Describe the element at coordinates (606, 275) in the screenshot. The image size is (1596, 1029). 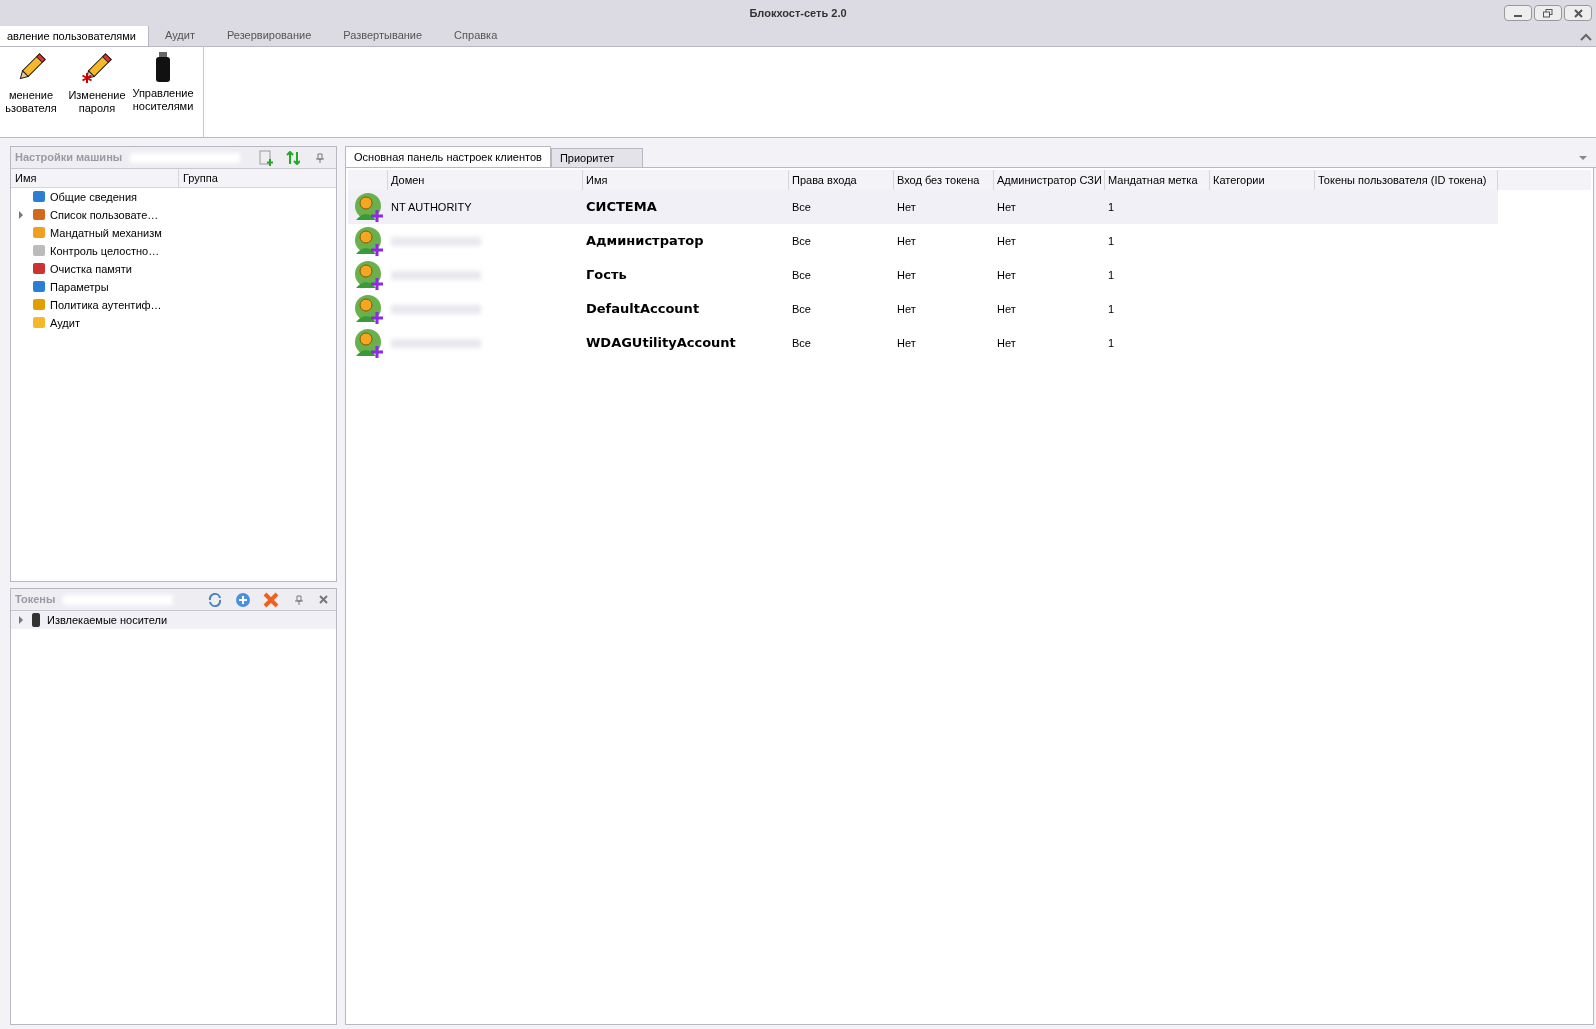
I see `table-cell: Гость` at that location.